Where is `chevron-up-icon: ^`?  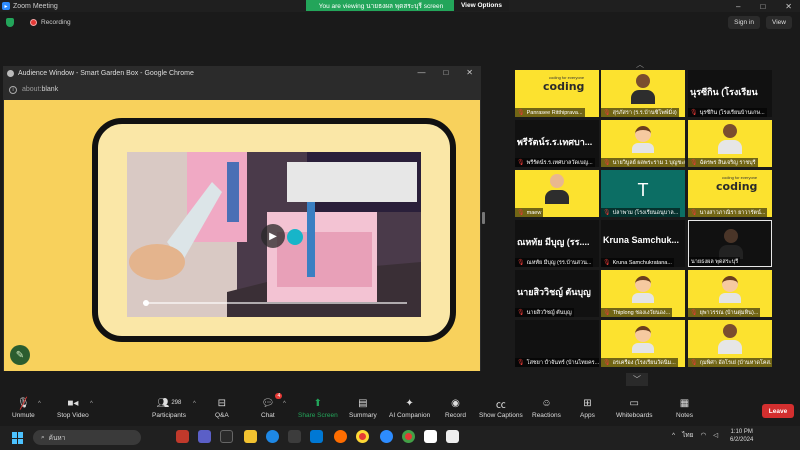
chevron-up-icon: ^ is located at coordinates (673, 435).